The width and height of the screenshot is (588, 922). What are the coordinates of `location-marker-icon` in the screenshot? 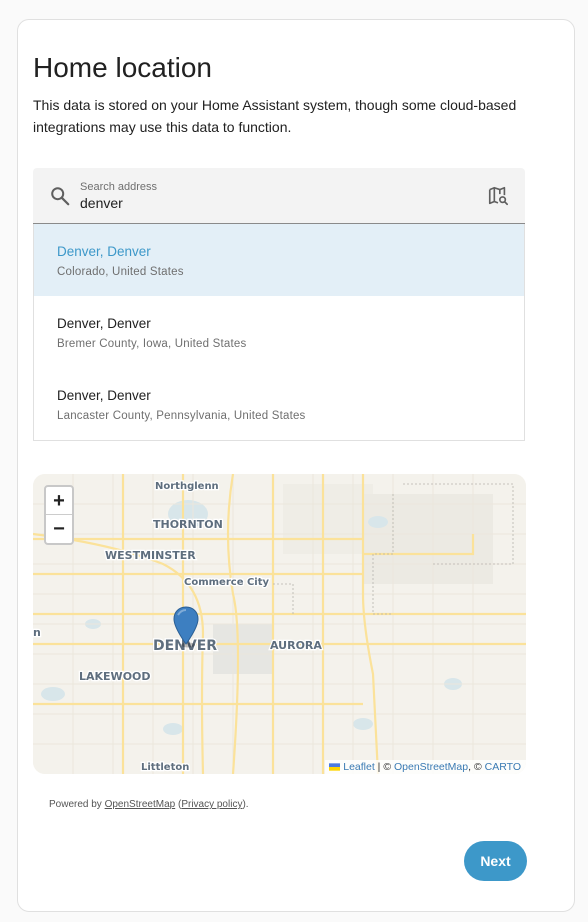 It's located at (186, 627).